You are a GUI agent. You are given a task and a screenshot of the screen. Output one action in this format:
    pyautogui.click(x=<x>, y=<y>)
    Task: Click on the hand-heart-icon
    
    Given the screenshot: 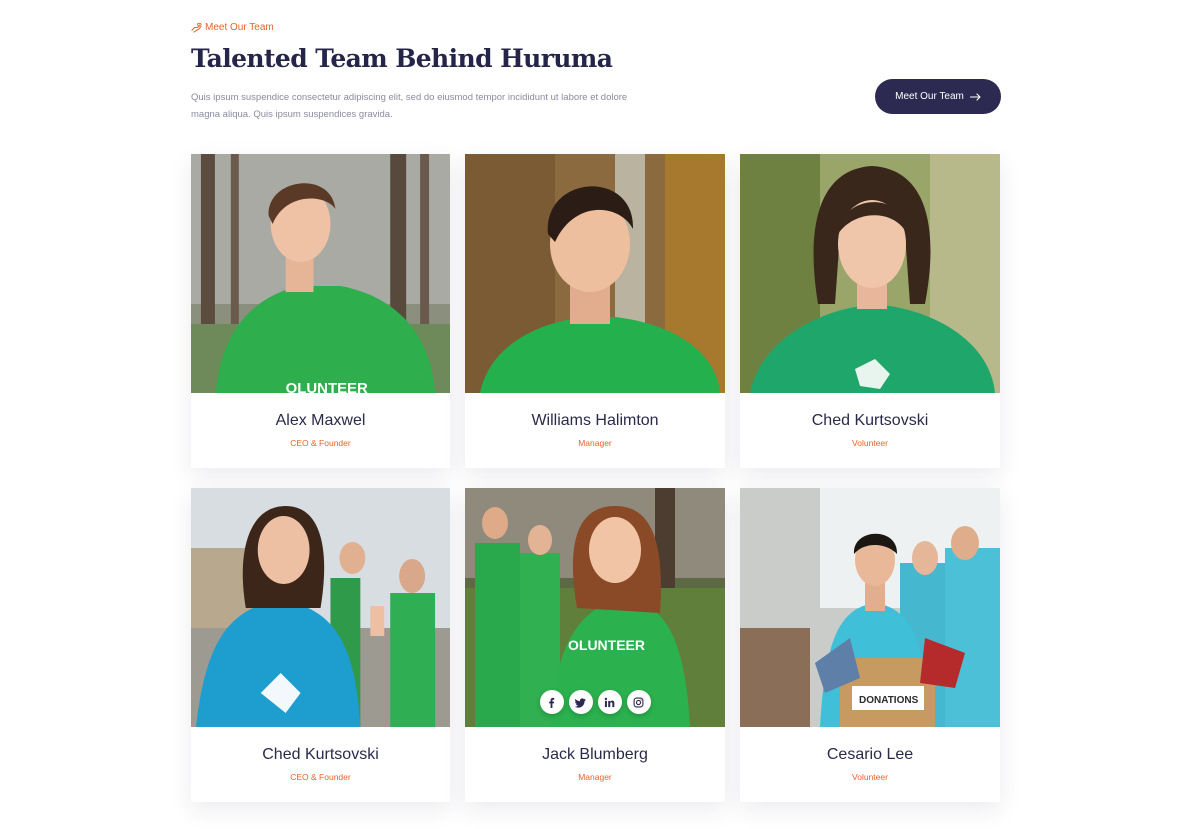 What is the action you would take?
    pyautogui.click(x=196, y=28)
    